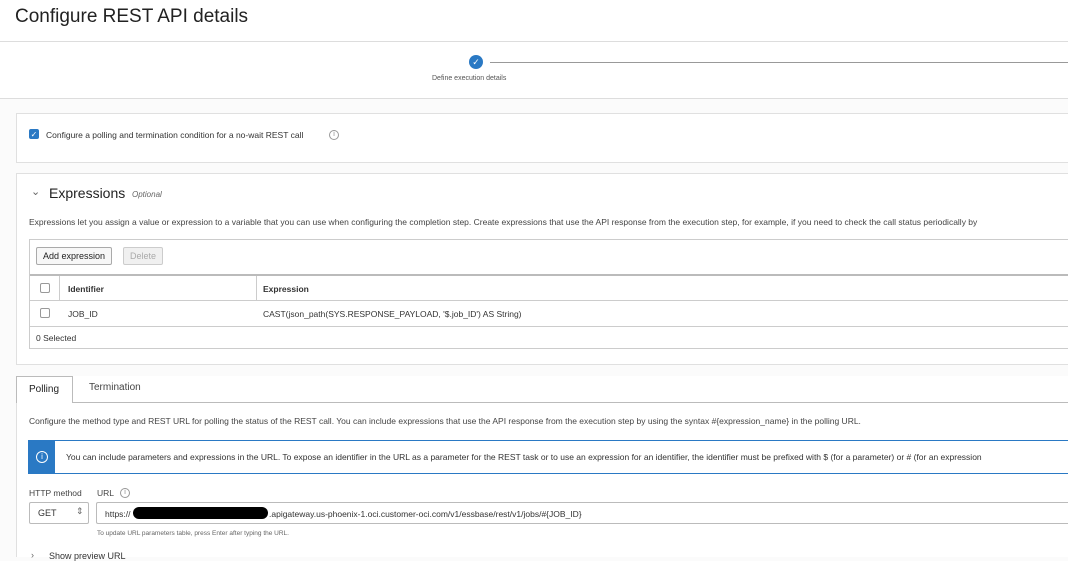 This screenshot has height=561, width=1068. I want to click on polling-checkbox: ✓, so click(34, 134).